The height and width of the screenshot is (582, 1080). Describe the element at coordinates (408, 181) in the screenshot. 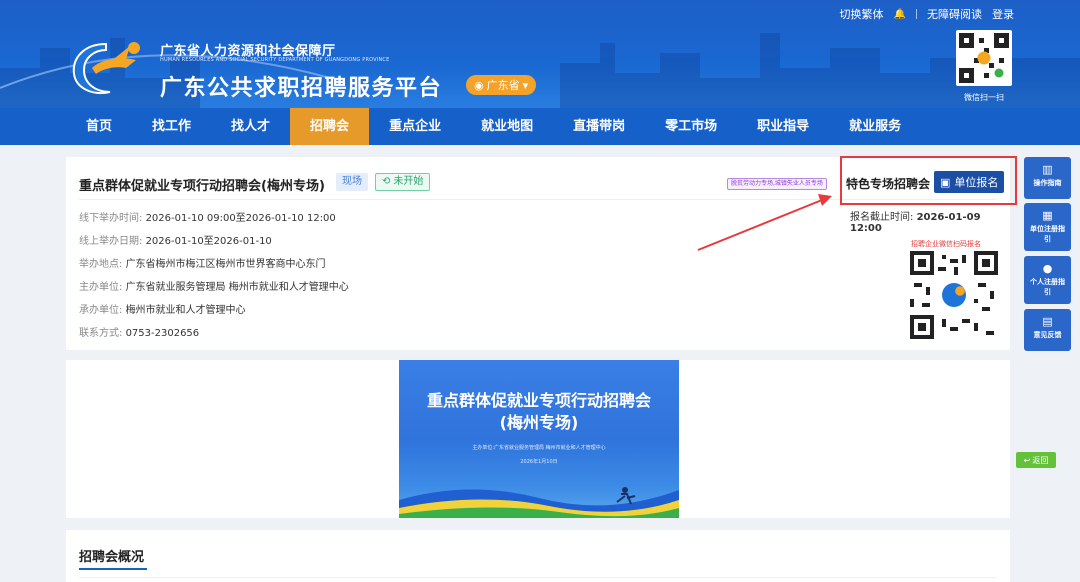

I see `status-badge-label: 未开始` at that location.